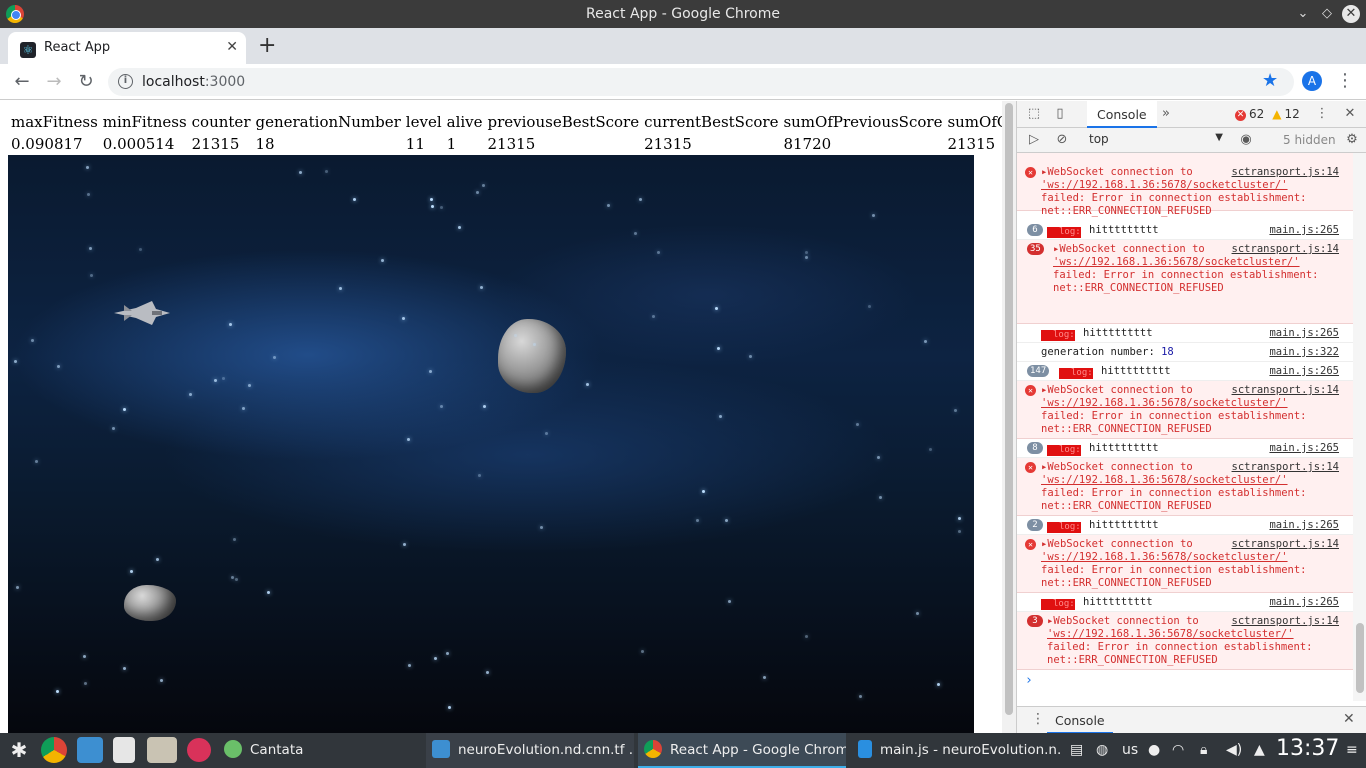  What do you see at coordinates (1122, 114) in the screenshot?
I see `tab-console: Console` at bounding box center [1122, 114].